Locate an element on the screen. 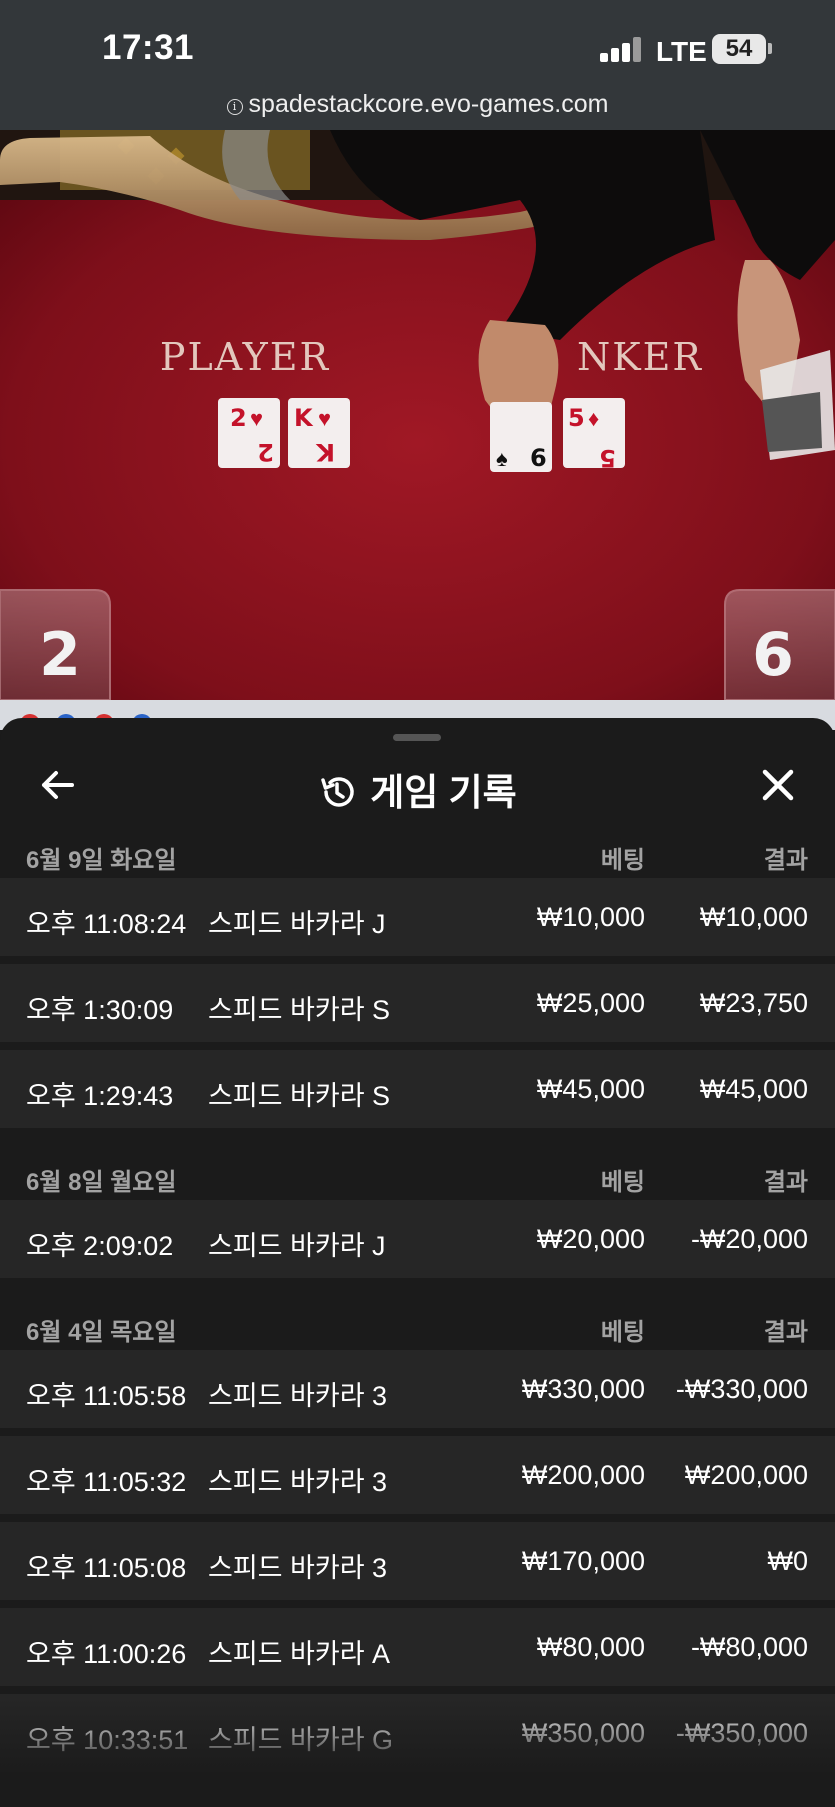 The width and height of the screenshot is (835, 1807). banker-area-label: NKER is located at coordinates (640, 357).